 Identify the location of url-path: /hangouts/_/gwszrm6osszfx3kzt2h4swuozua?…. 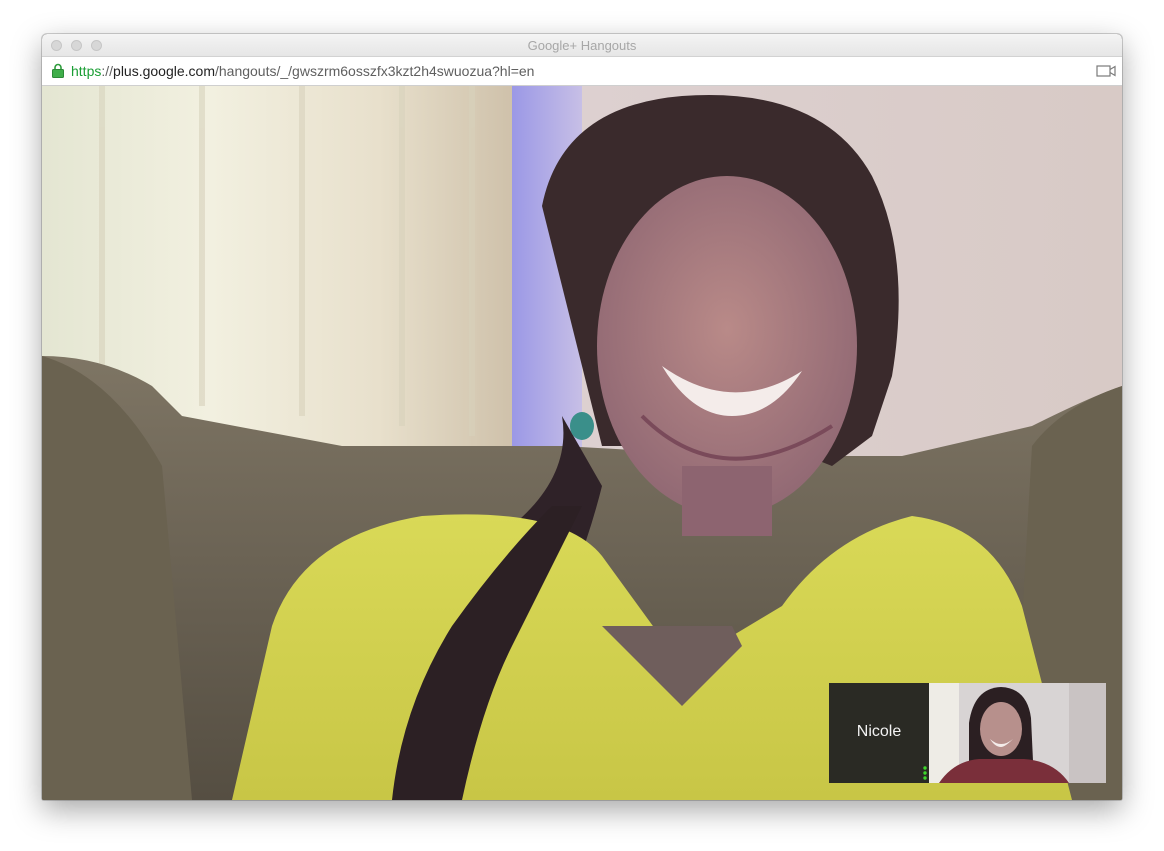
(374, 71).